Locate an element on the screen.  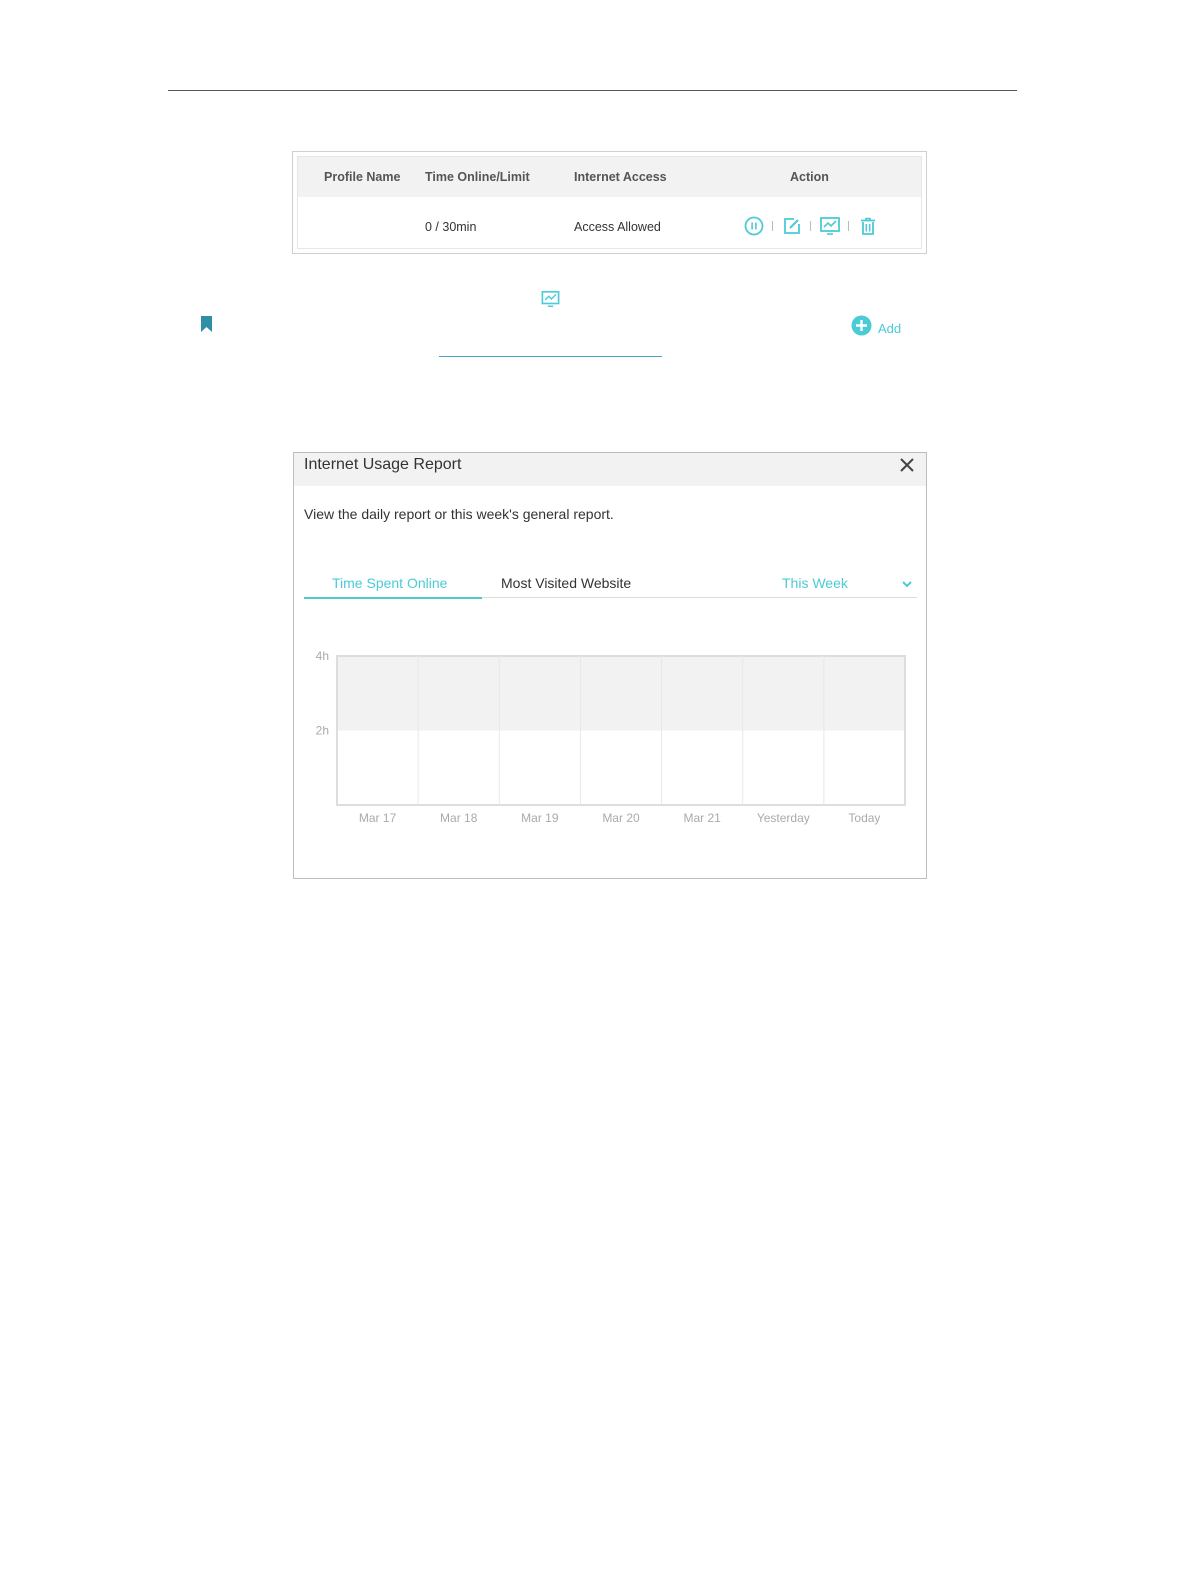
active-tab-indicator is located at coordinates (393, 598).